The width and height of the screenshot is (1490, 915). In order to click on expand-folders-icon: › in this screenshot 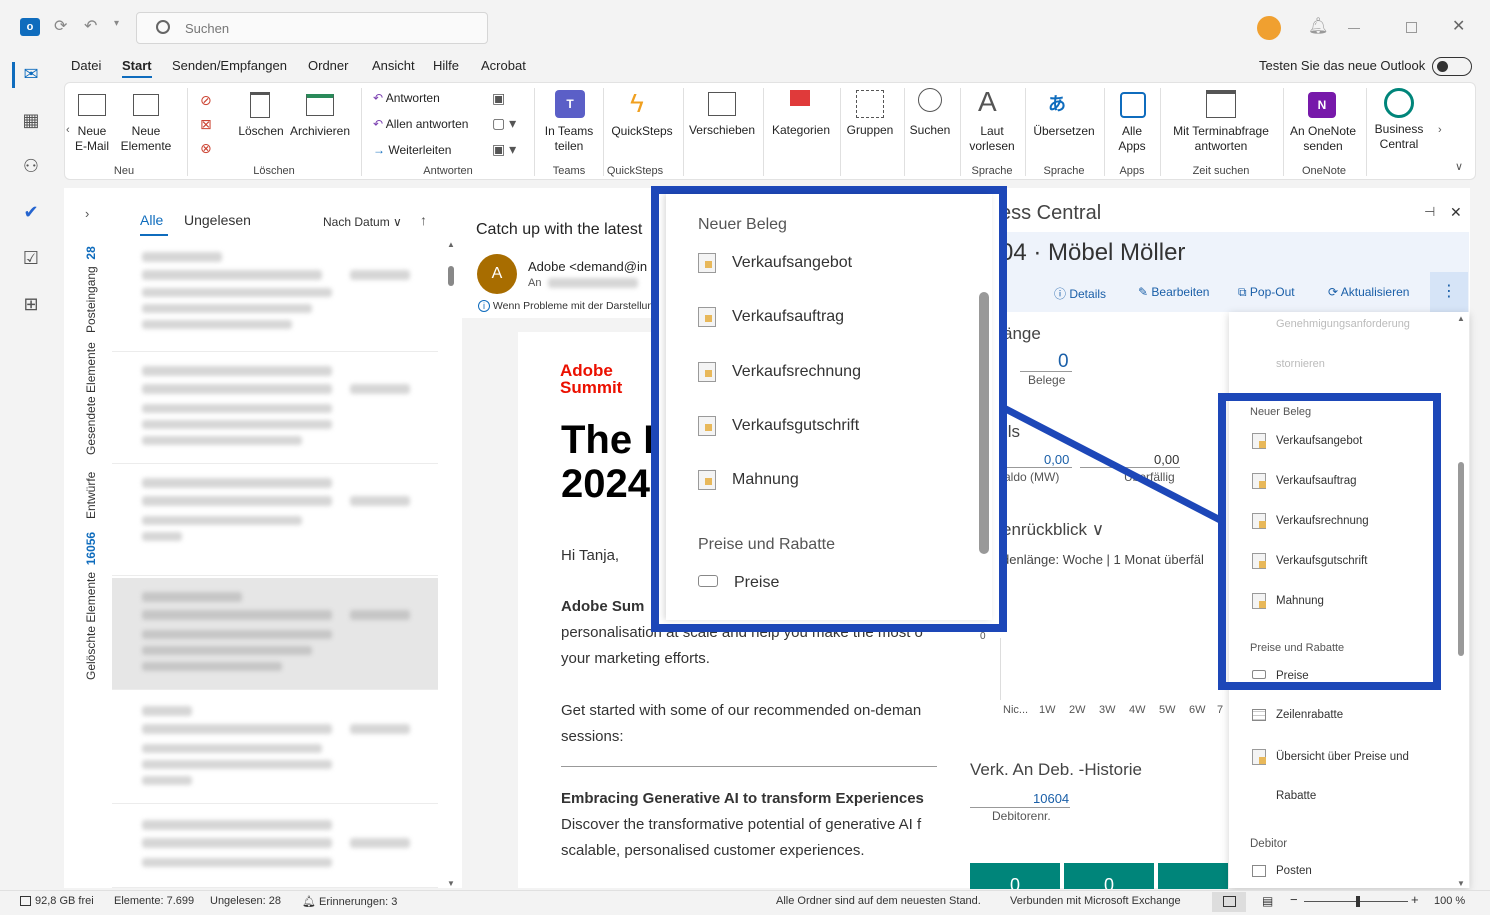, I will do `click(87, 213)`.